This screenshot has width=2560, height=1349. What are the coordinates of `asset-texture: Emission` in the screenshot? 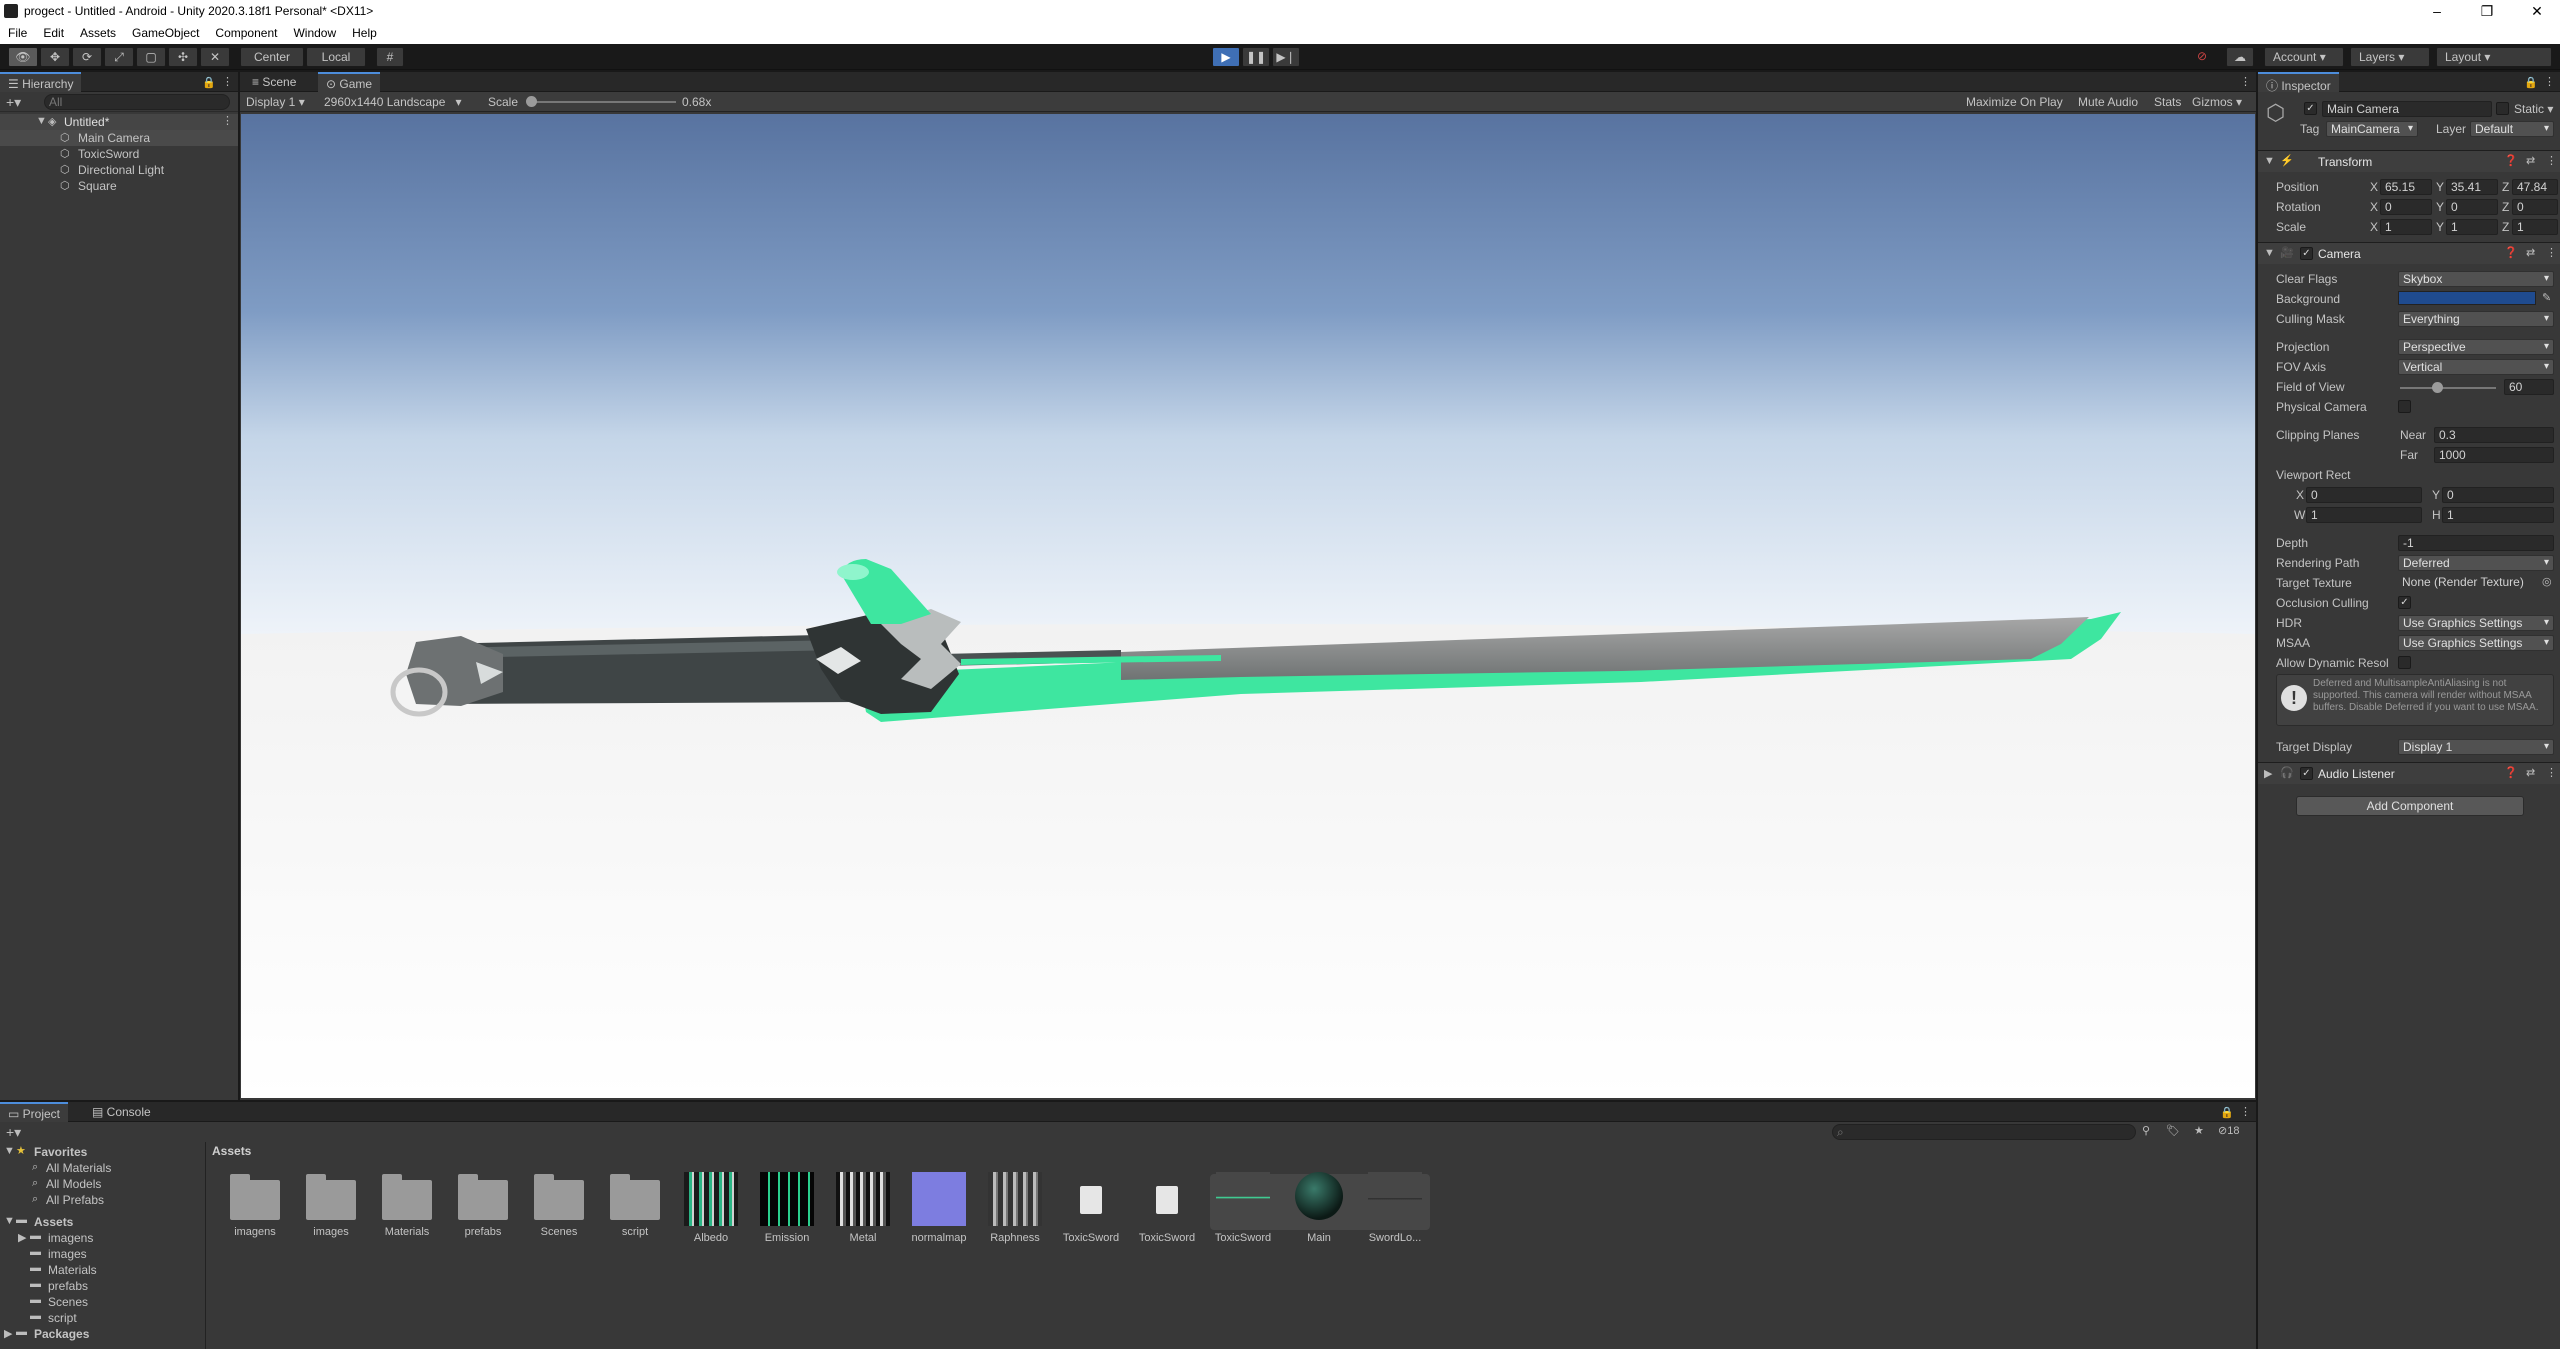 It's located at (787, 1208).